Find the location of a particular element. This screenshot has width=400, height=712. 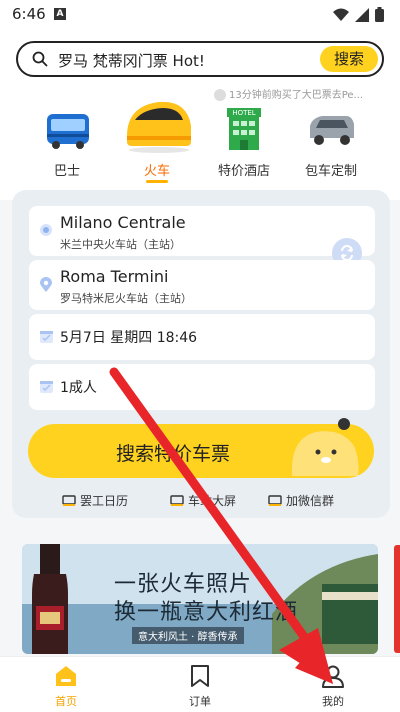

bookmark-icon is located at coordinates (200, 676).